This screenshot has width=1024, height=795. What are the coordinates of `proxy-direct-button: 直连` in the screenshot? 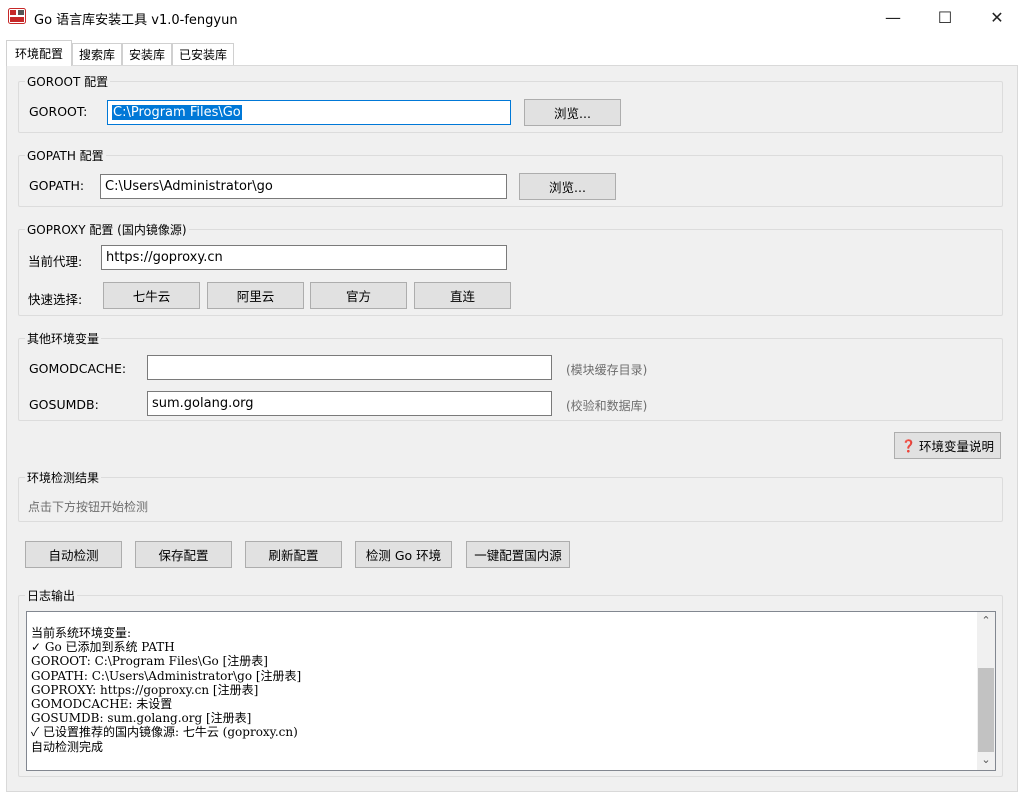 It's located at (462, 295).